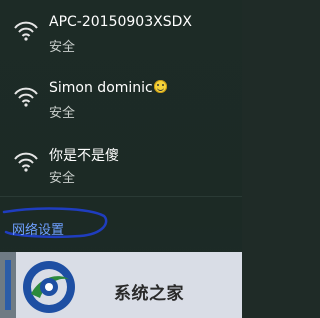 This screenshot has width=320, height=318. What do you see at coordinates (49, 287) in the screenshot?
I see `system-home-logo-icon` at bounding box center [49, 287].